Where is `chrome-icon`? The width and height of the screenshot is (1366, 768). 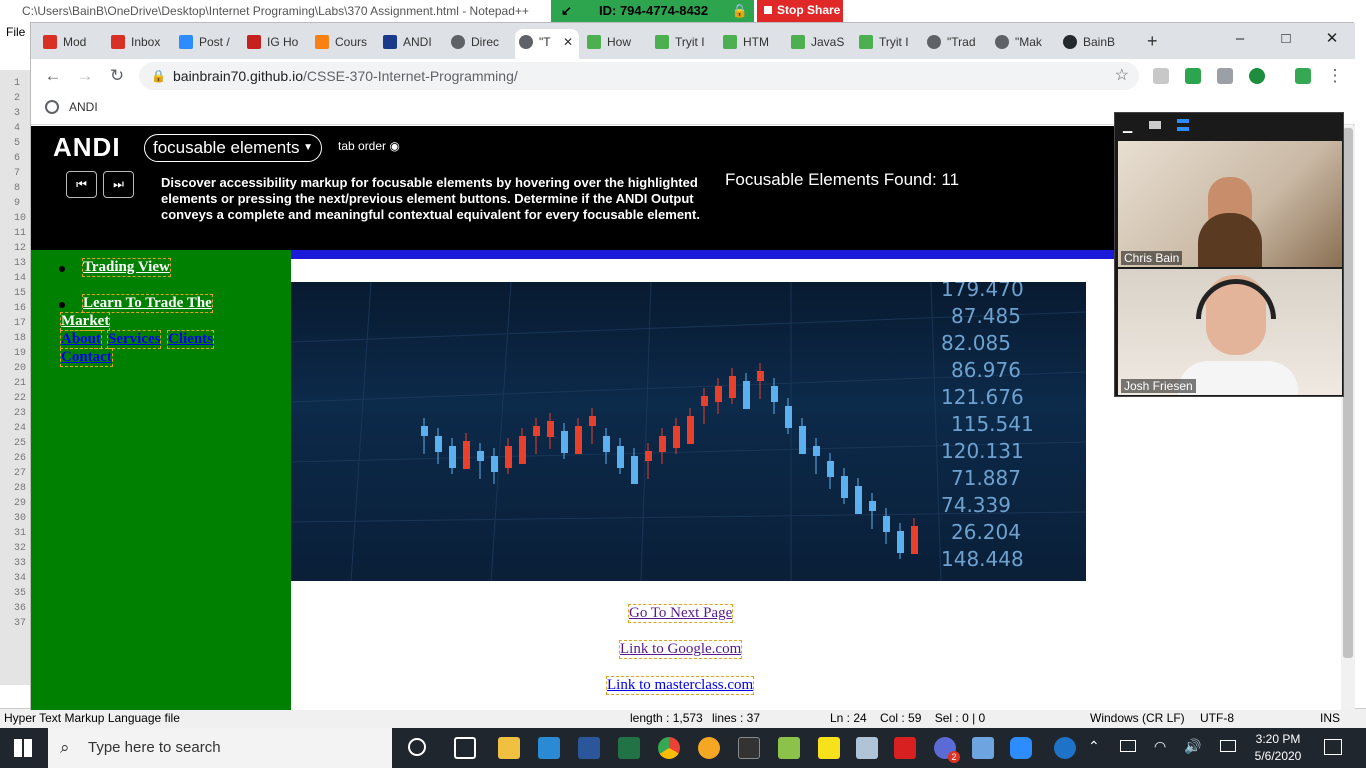 chrome-icon is located at coordinates (669, 748).